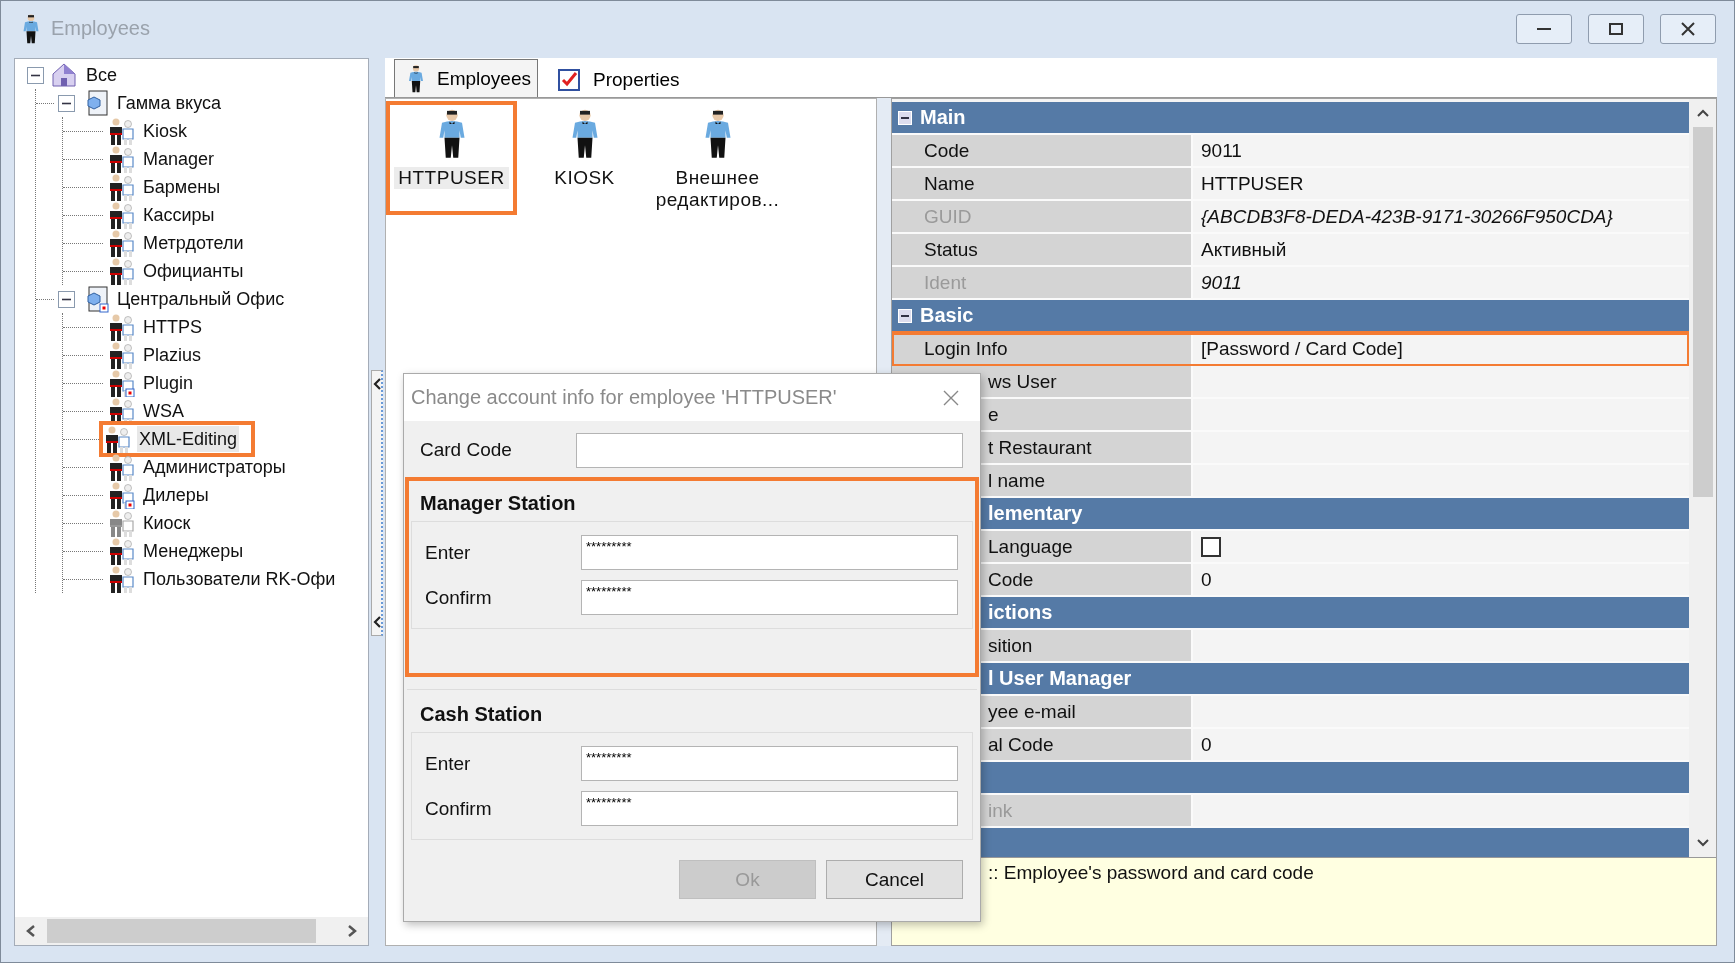  Describe the element at coordinates (201, 299) in the screenshot. I see `tree-item: Центральный Офис` at that location.